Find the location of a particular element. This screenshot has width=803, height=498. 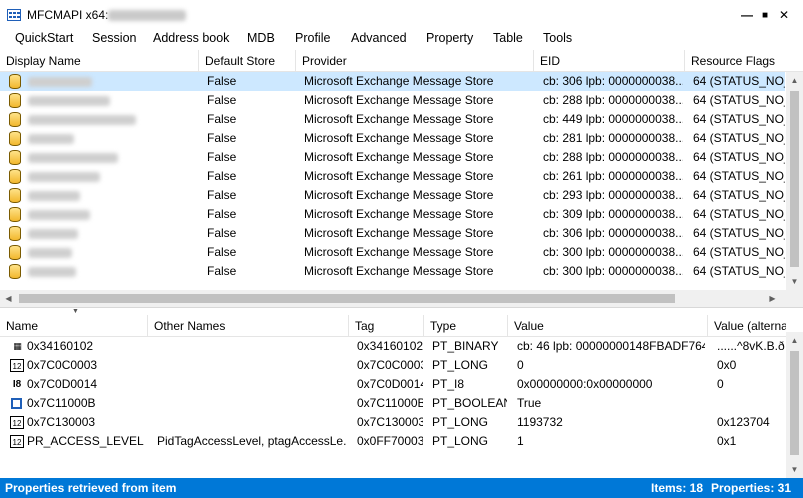

properties-vscroll-thumb is located at coordinates (794, 403).